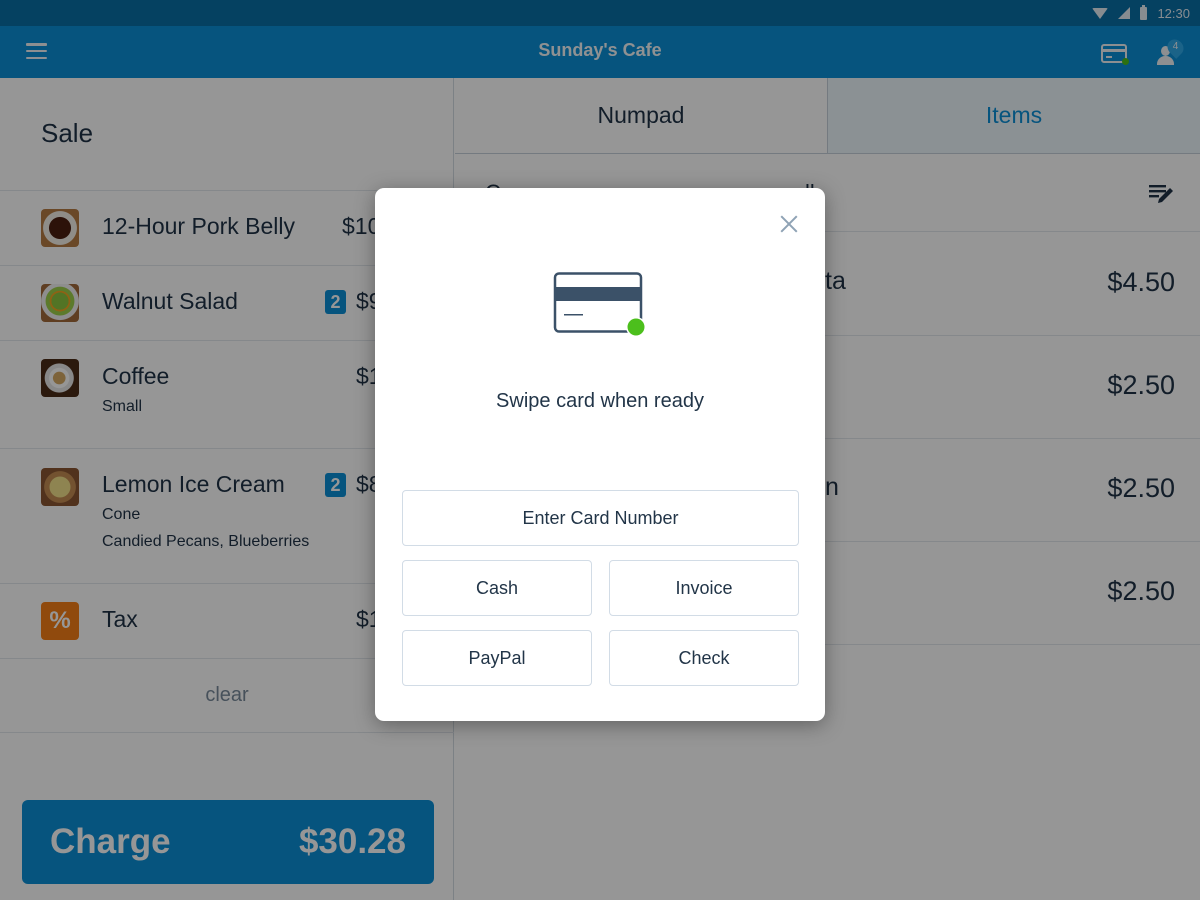 The width and height of the screenshot is (1200, 900). What do you see at coordinates (704, 658) in the screenshot?
I see `check-button: Check` at bounding box center [704, 658].